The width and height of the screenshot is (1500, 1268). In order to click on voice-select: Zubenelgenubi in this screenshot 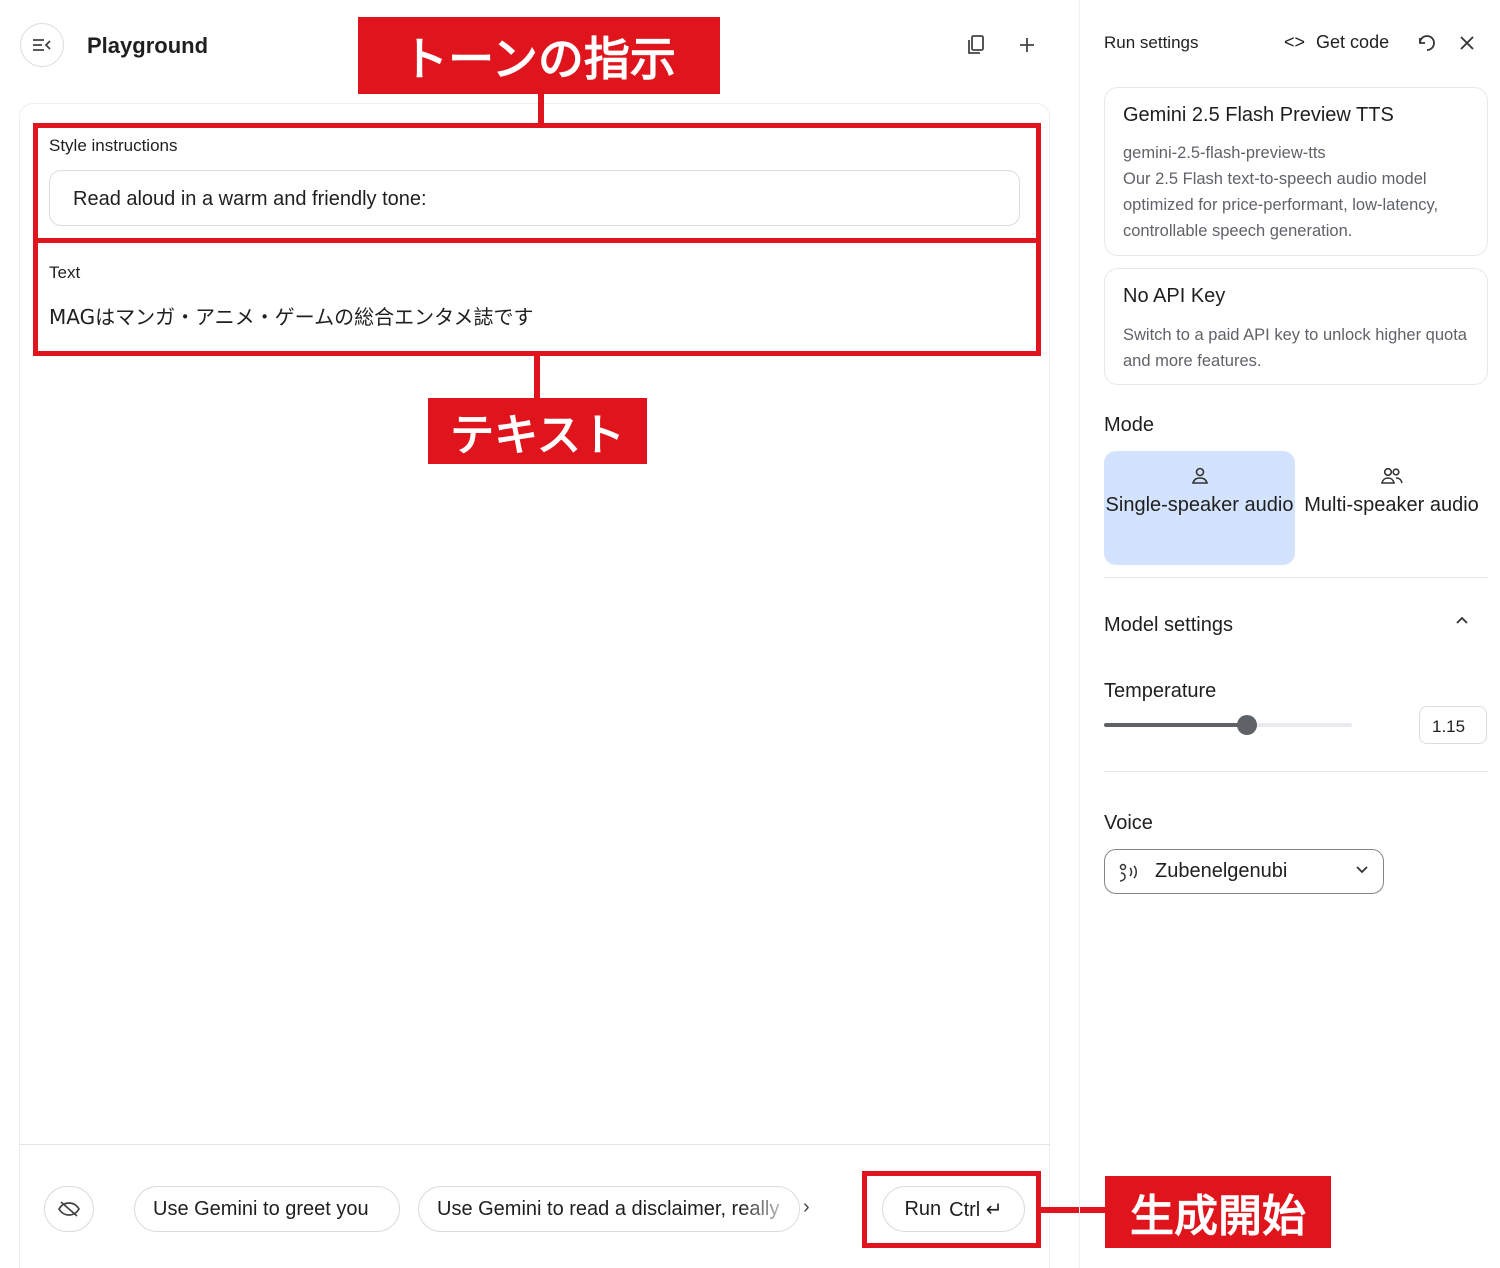, I will do `click(1244, 871)`.